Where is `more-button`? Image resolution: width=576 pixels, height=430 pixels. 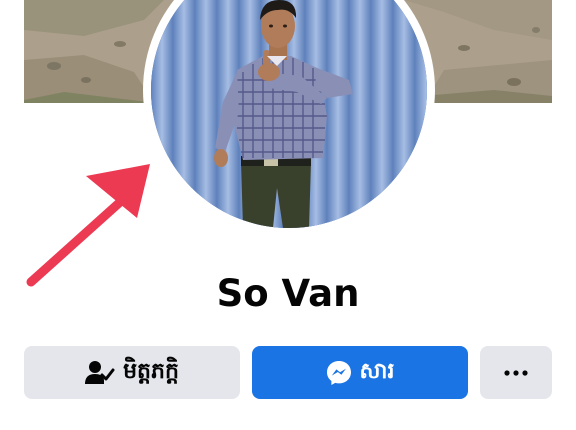 more-button is located at coordinates (516, 372).